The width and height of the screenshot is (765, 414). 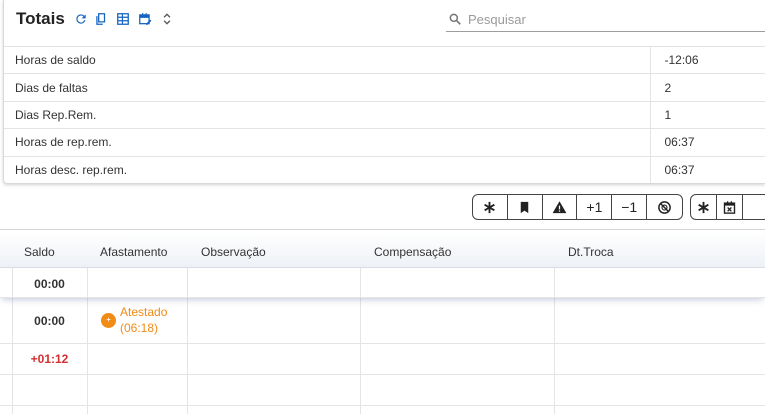 What do you see at coordinates (412, 252) in the screenshot?
I see `col-header-compensacao: Compensação` at bounding box center [412, 252].